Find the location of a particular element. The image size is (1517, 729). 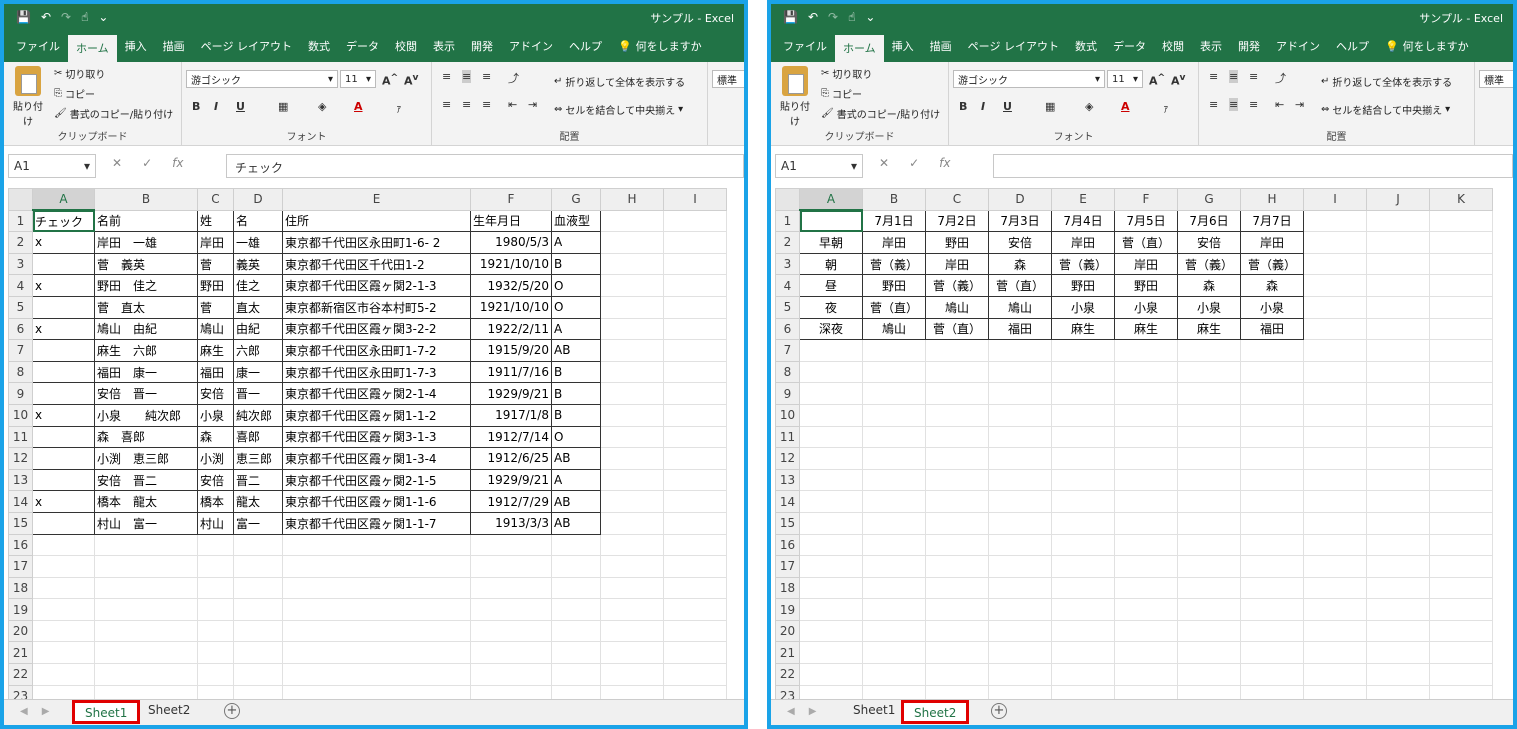

cell-I8 is located at coordinates (1335, 372).